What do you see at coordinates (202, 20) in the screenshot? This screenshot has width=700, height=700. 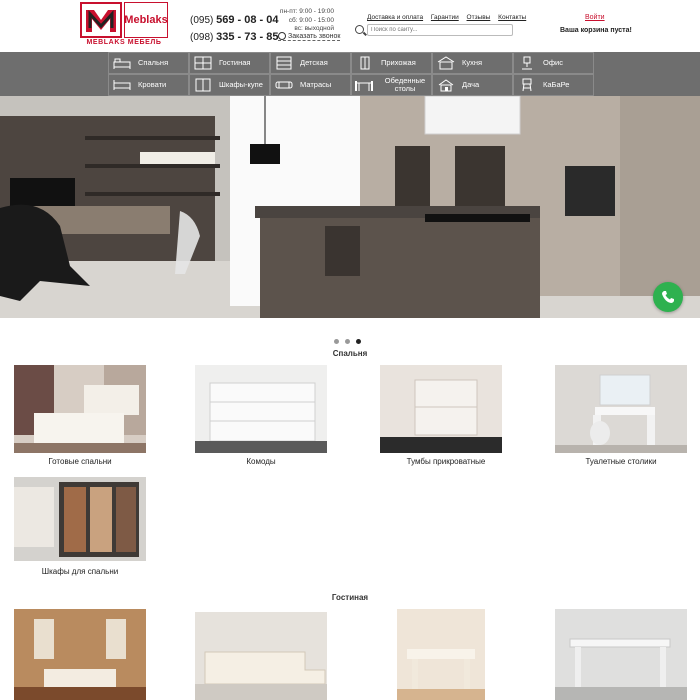 I see `phone-1-code: (095)` at bounding box center [202, 20].